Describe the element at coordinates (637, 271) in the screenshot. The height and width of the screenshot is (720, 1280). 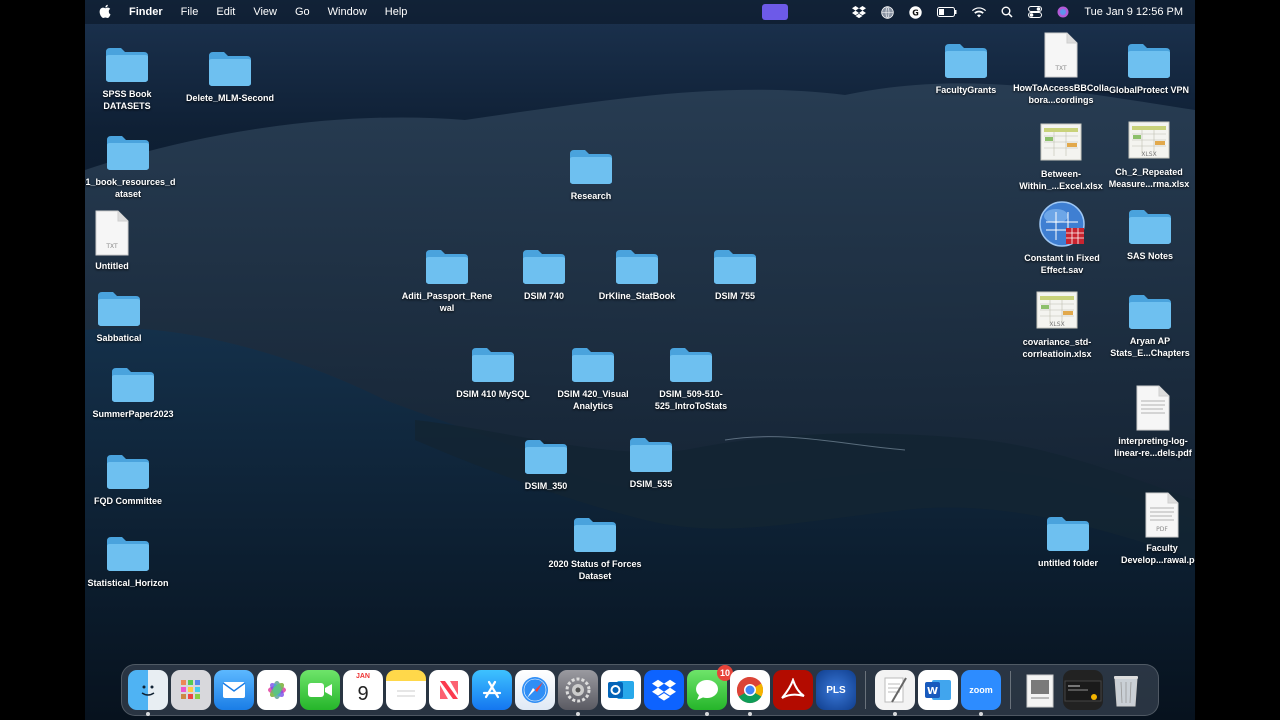
I see `desktop-folder-drkline-statbook: DrKline_StatBook` at that location.